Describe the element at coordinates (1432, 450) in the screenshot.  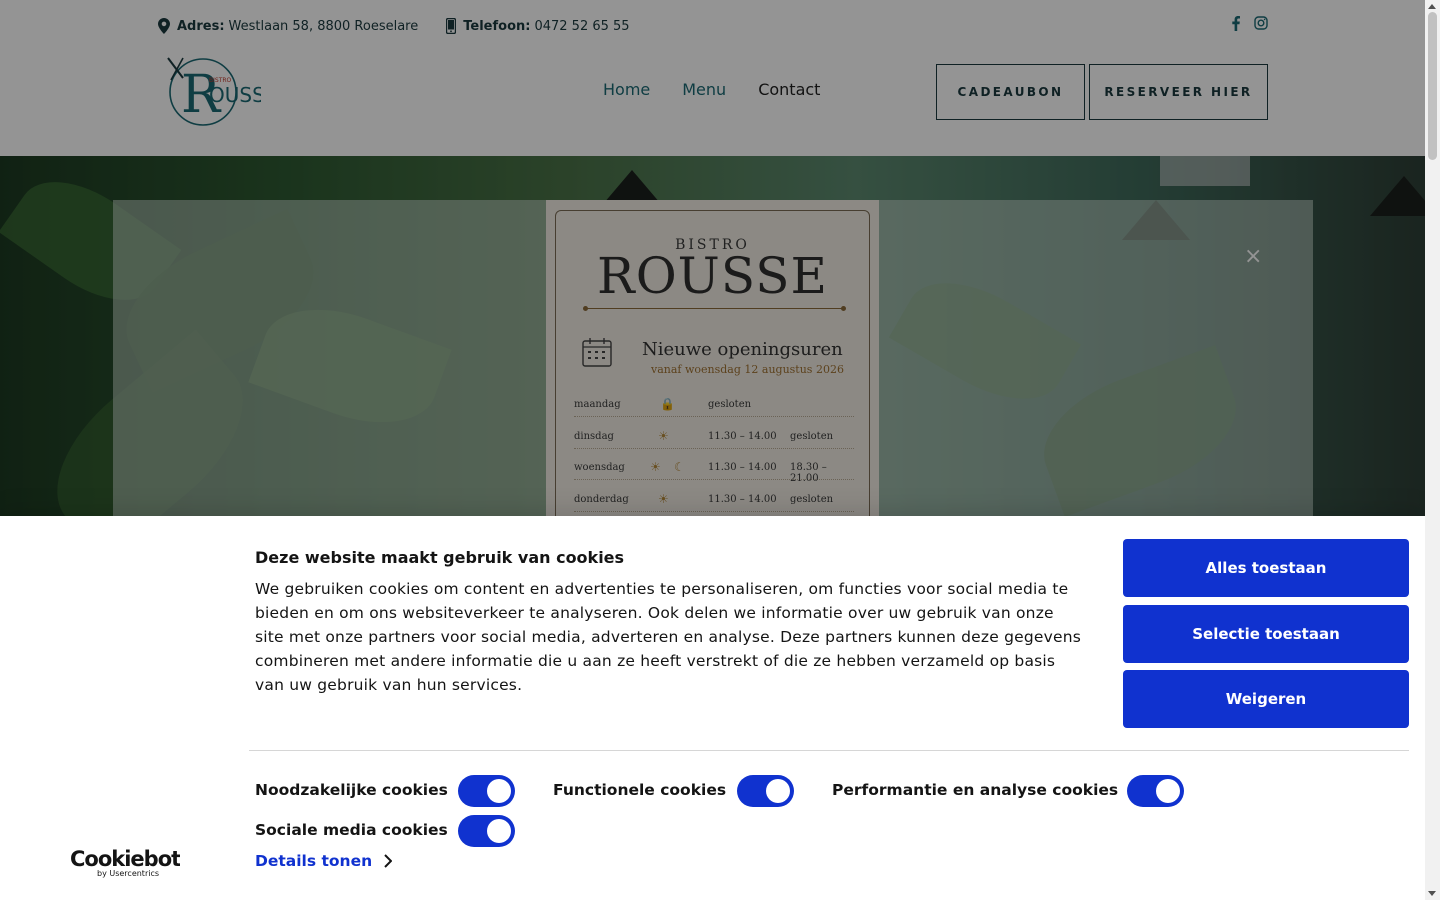
I see `scrollbar` at that location.